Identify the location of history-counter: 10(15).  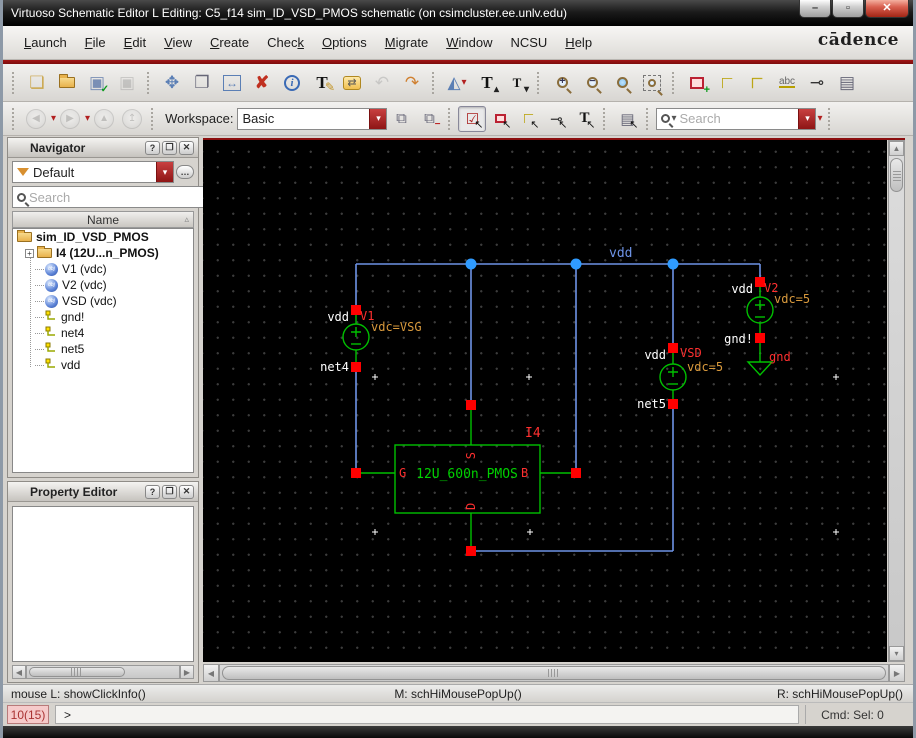
(28, 714).